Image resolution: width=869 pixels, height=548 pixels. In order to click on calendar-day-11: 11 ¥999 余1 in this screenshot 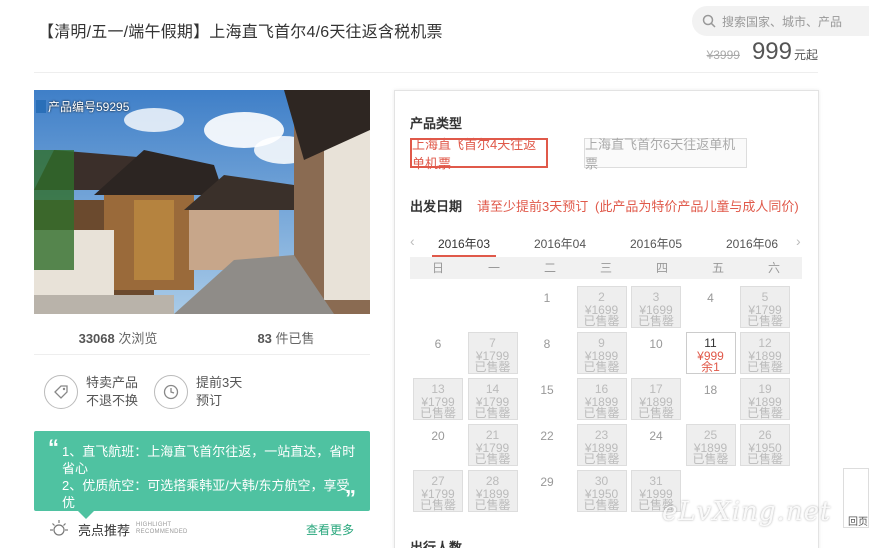, I will do `click(710, 353)`.